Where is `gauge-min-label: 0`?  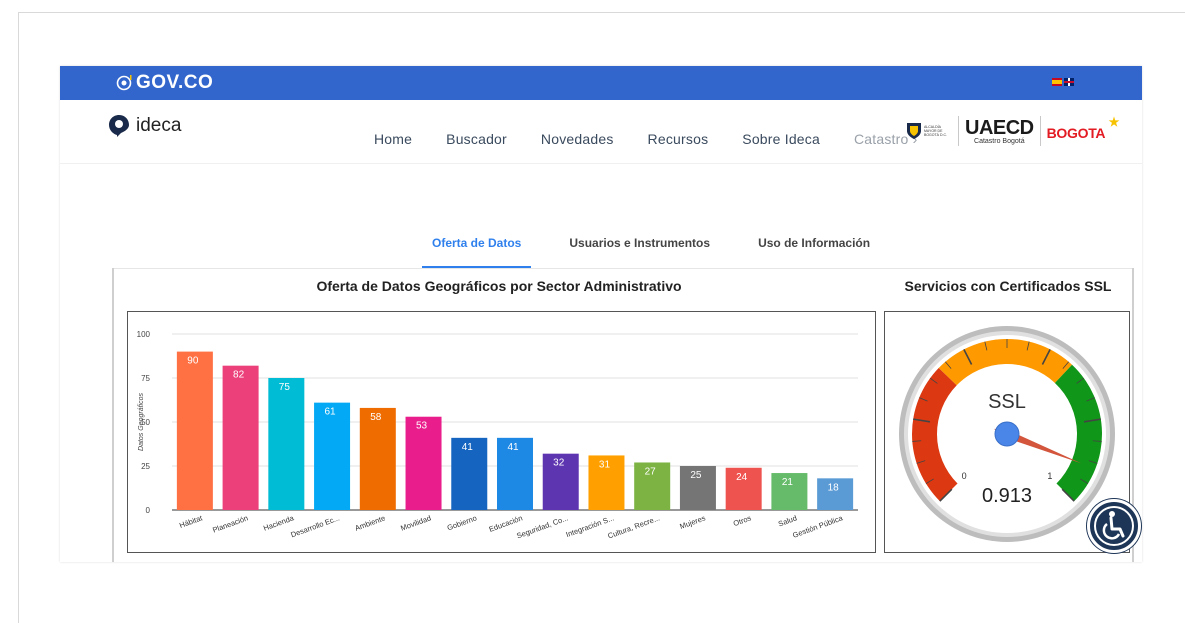 gauge-min-label: 0 is located at coordinates (964, 476).